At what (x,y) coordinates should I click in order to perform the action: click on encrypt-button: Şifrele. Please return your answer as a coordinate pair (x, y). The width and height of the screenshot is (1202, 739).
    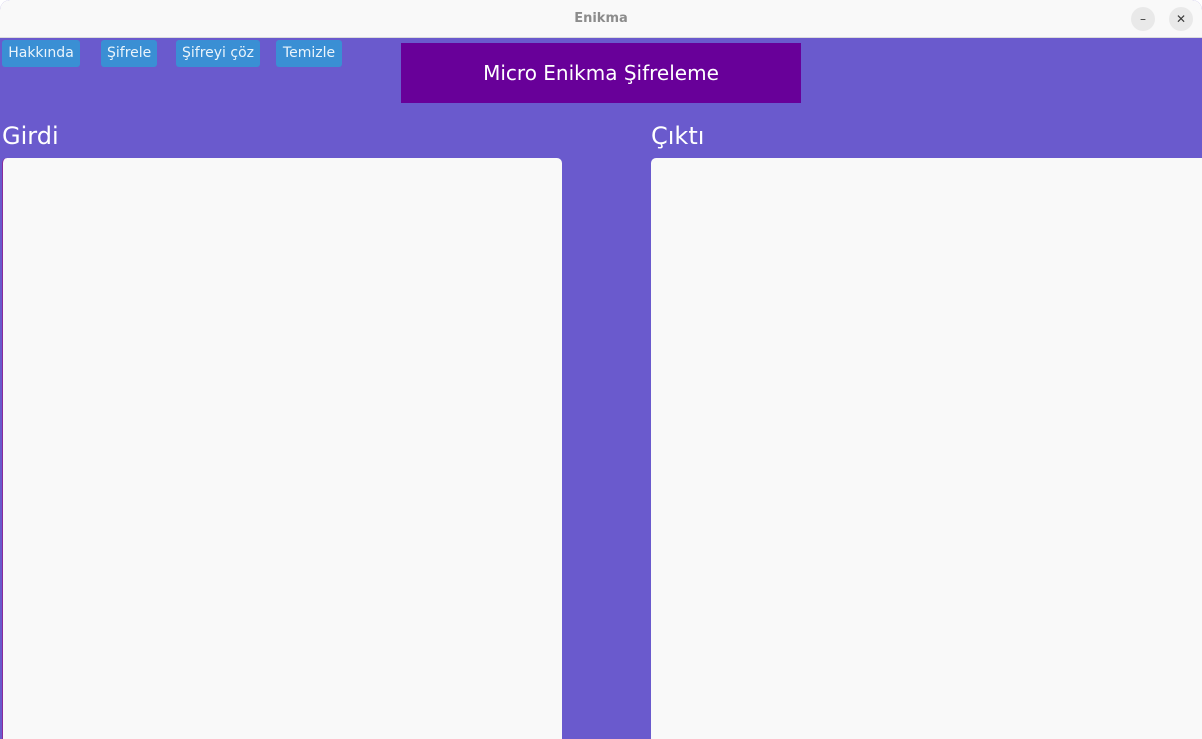
    Looking at the image, I should click on (129, 53).